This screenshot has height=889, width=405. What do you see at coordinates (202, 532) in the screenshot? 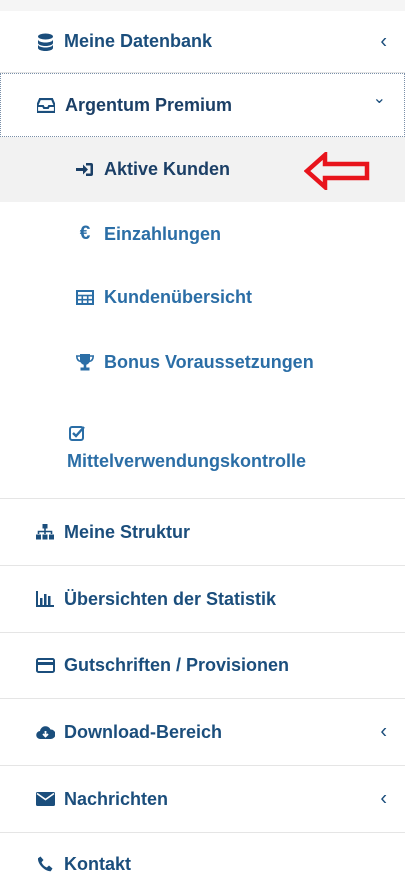
I see `menu-item-meine-struktur: Meine Struktur` at bounding box center [202, 532].